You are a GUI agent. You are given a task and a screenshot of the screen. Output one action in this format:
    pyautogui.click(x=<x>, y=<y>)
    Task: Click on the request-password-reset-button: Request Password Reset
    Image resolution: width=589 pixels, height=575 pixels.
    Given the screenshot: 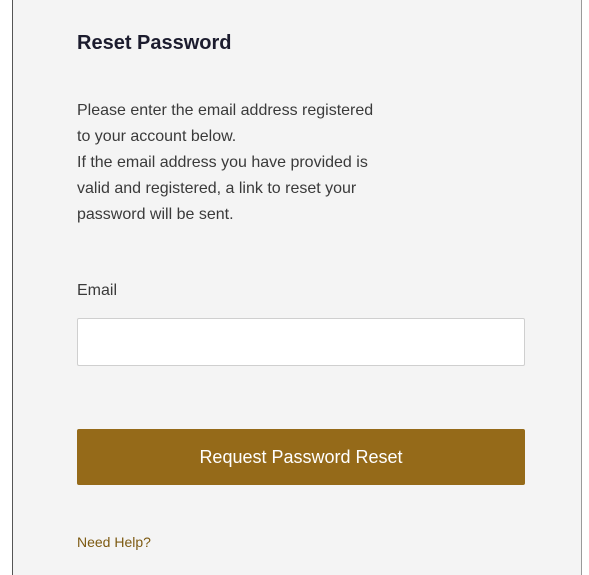 What is the action you would take?
    pyautogui.click(x=301, y=457)
    